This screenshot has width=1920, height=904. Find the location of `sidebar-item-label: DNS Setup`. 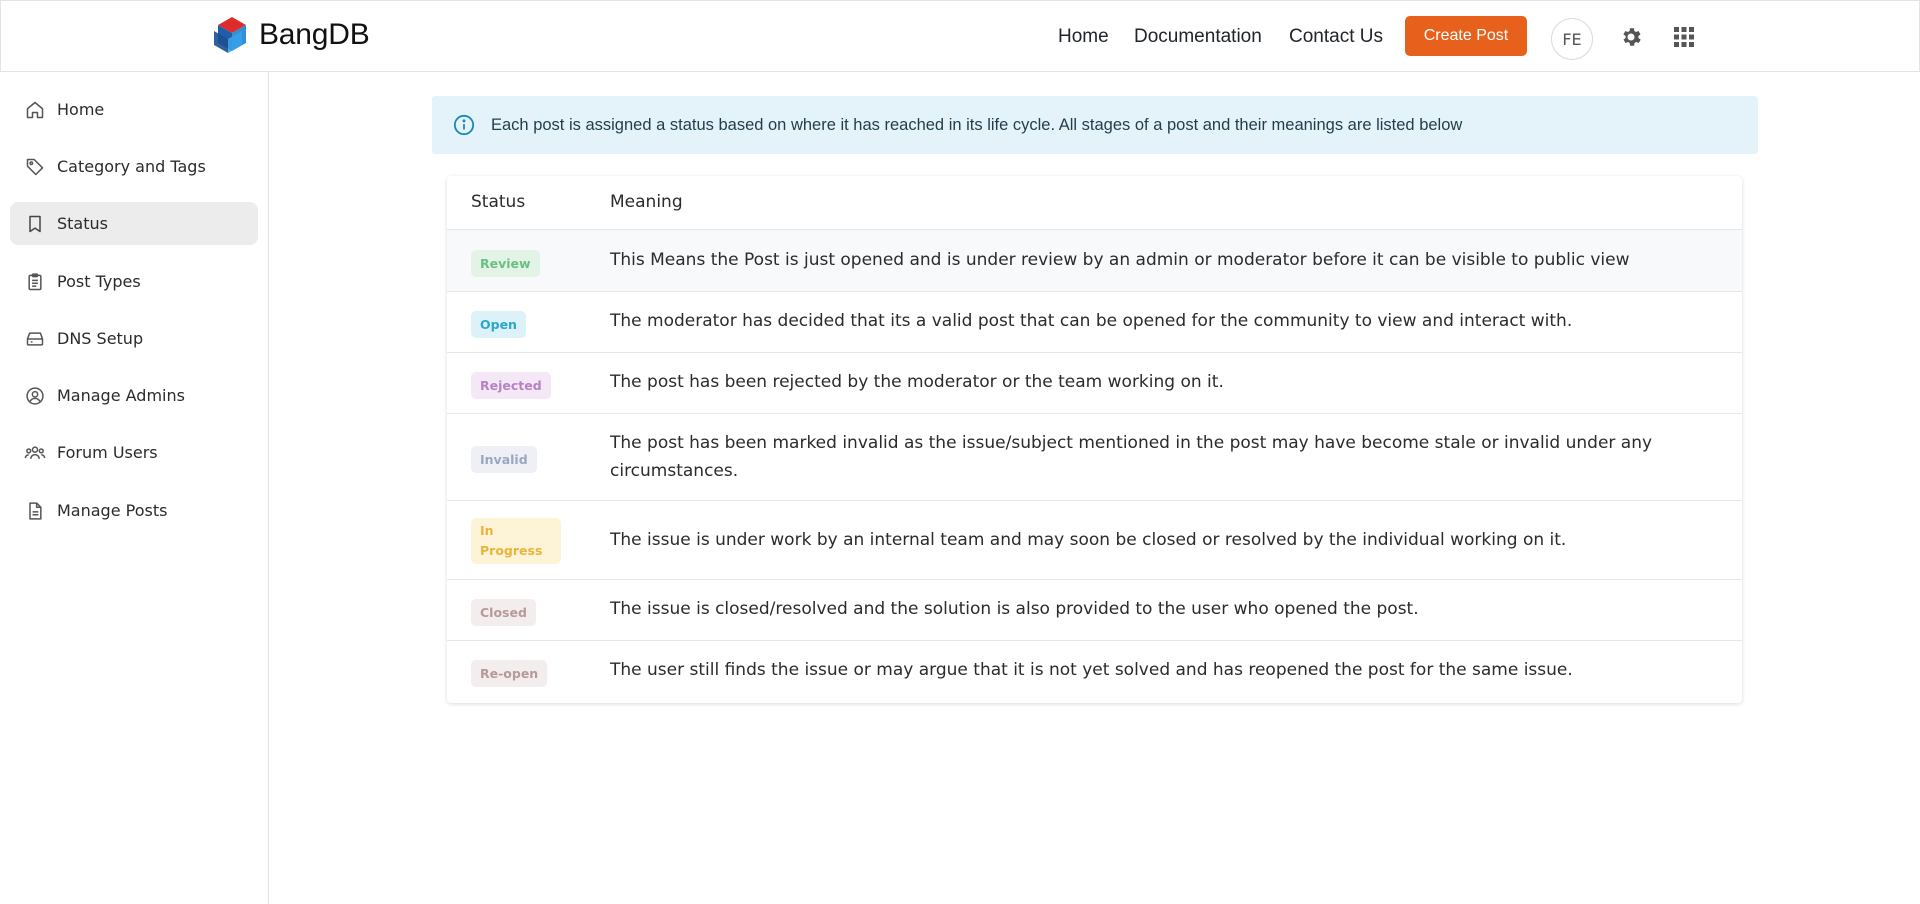

sidebar-item-label: DNS Setup is located at coordinates (100, 338).